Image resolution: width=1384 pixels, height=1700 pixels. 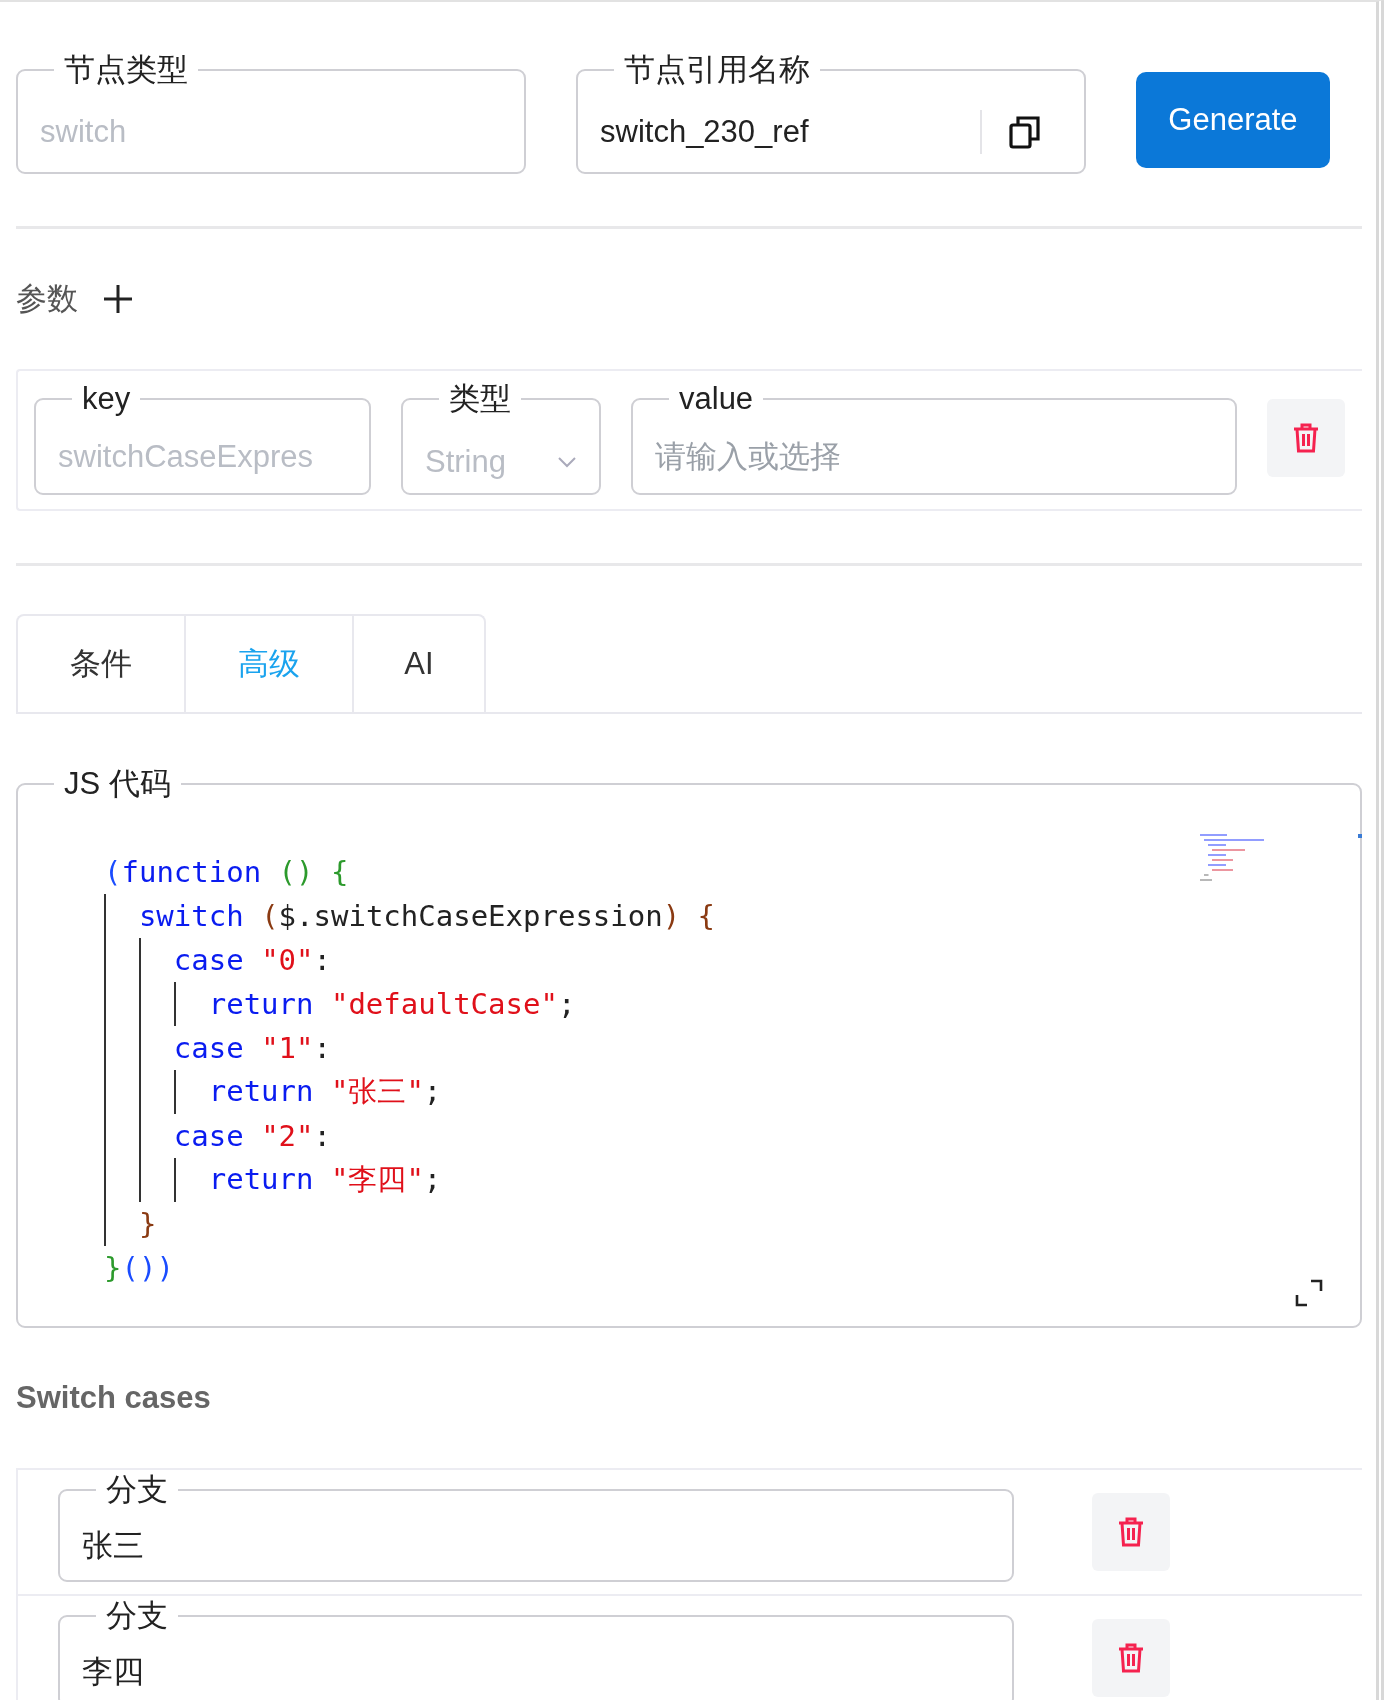 I want to click on code-line: case "1":, so click(x=252, y=1048).